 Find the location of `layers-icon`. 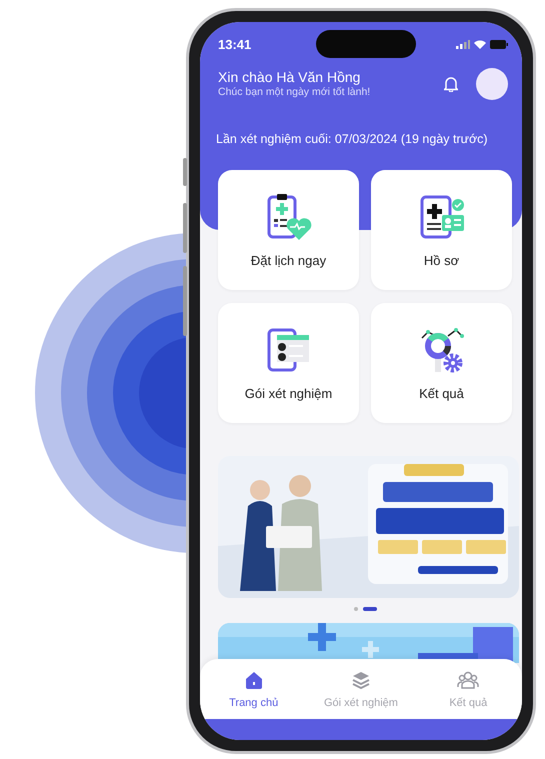

layers-icon is located at coordinates (360, 680).